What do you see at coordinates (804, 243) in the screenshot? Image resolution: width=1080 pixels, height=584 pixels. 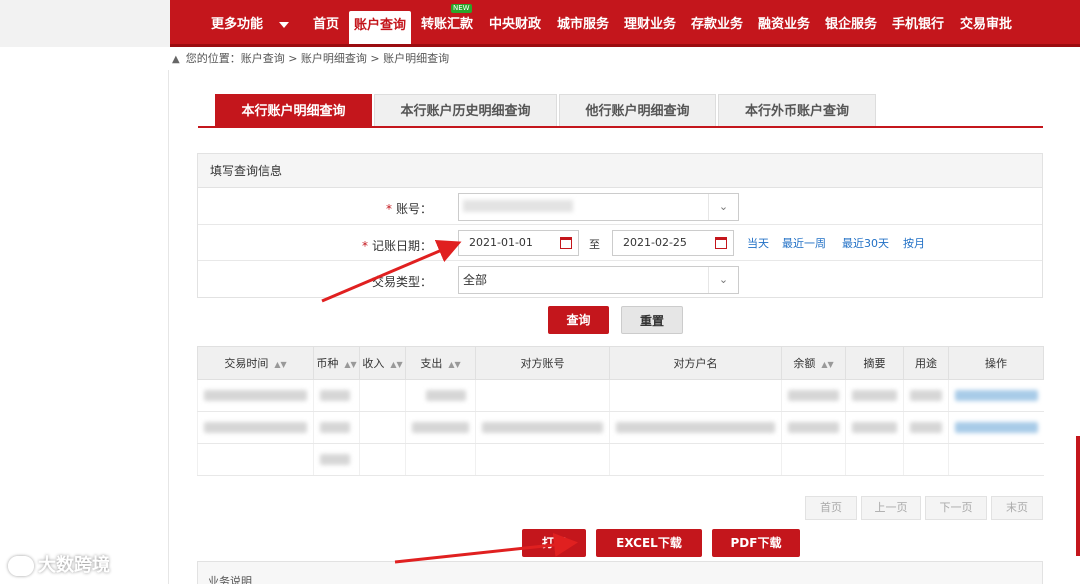 I see `quick-last-week: 最近一周` at bounding box center [804, 243].